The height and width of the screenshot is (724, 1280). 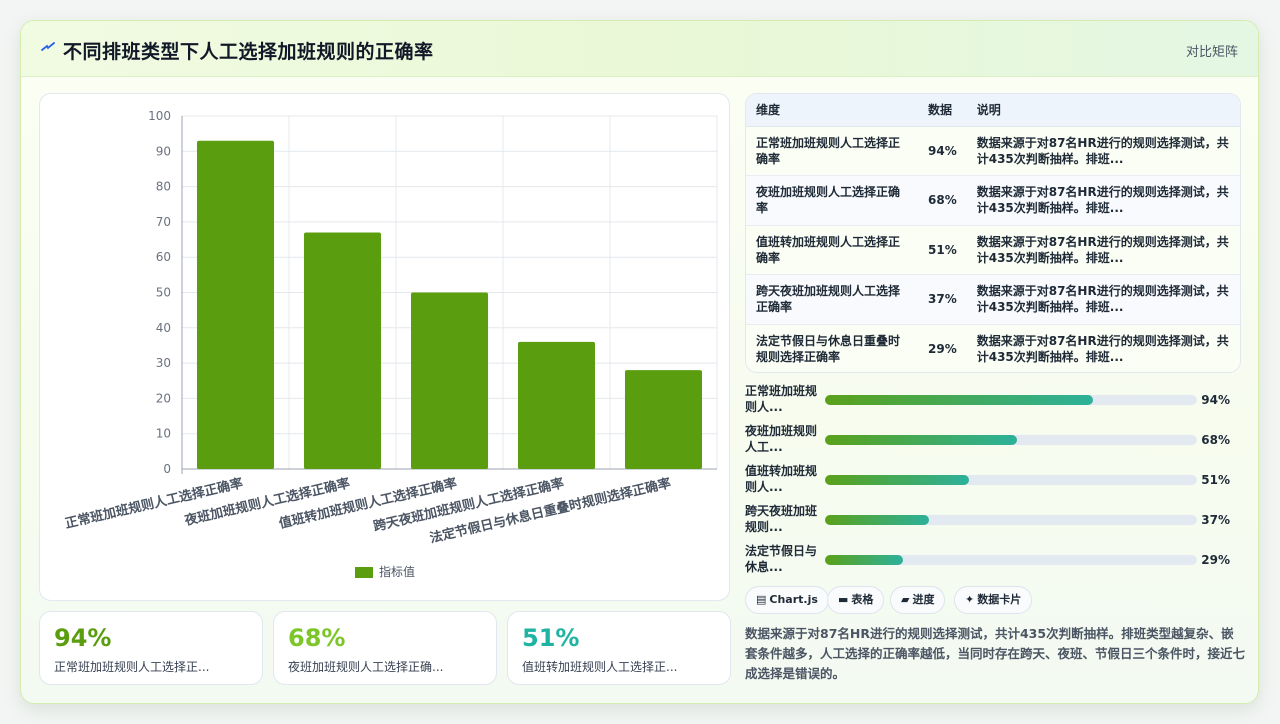 What do you see at coordinates (163, 434) in the screenshot?
I see `y-tick-label: 10` at bounding box center [163, 434].